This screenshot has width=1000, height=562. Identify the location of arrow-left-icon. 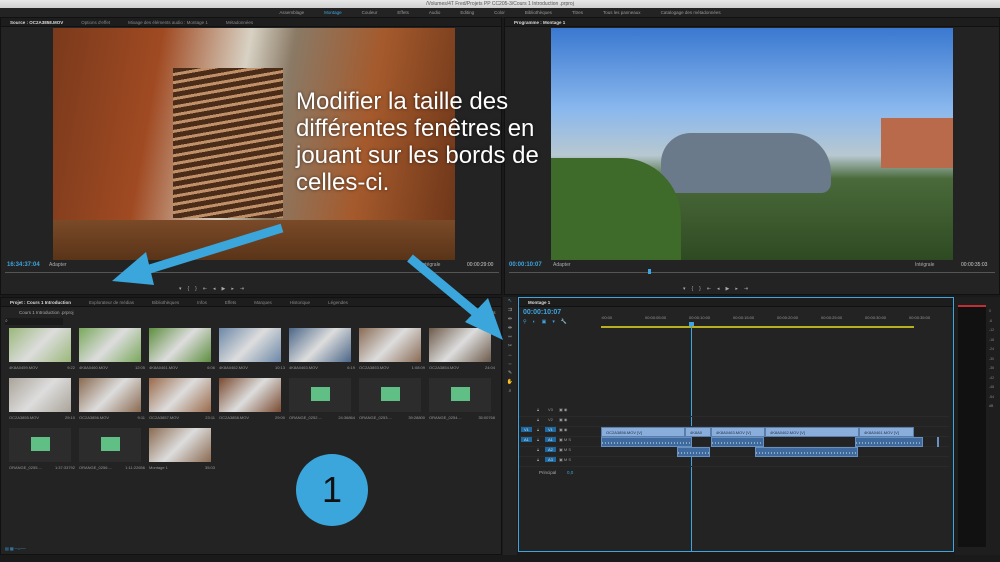
(211, 250).